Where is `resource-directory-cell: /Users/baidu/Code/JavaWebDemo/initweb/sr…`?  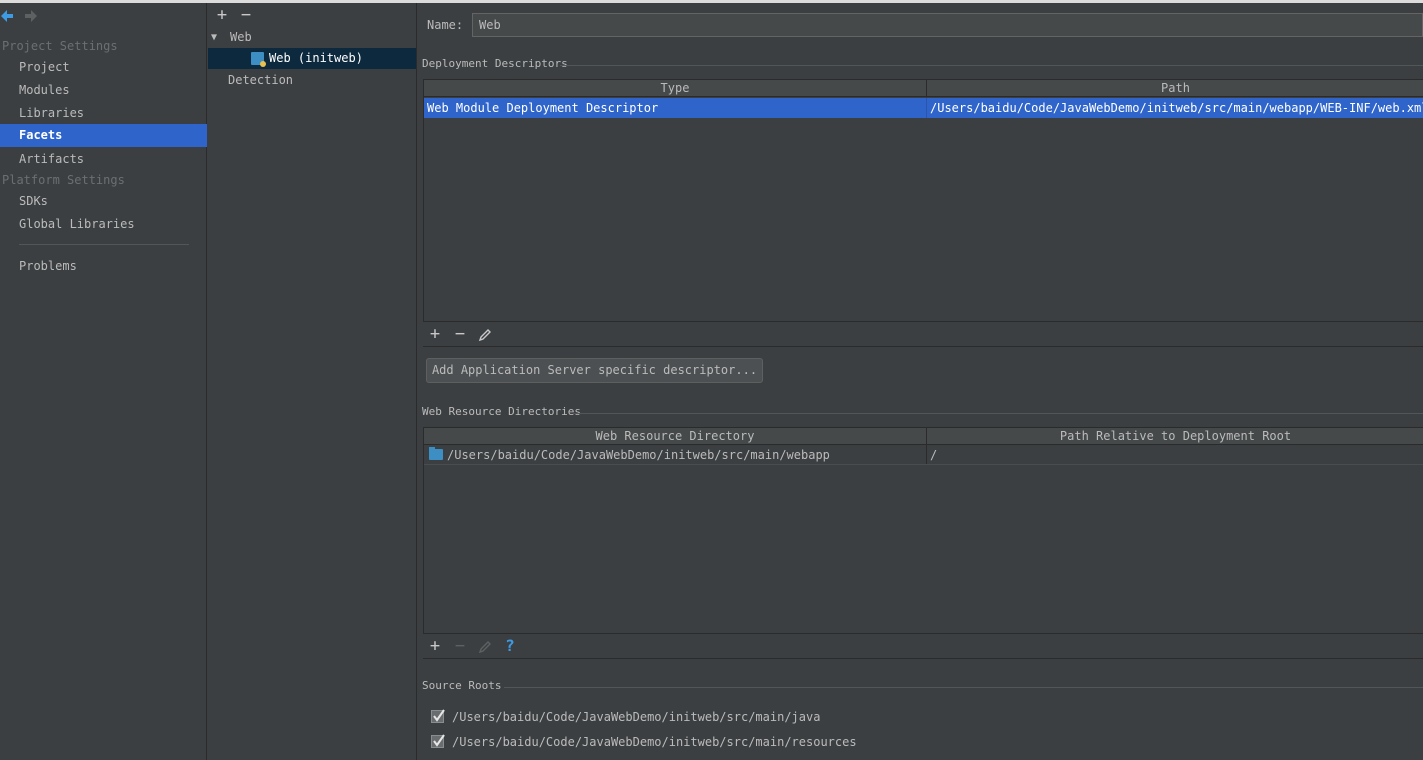 resource-directory-cell: /Users/baidu/Code/JavaWebDemo/initweb/sr… is located at coordinates (638, 455).